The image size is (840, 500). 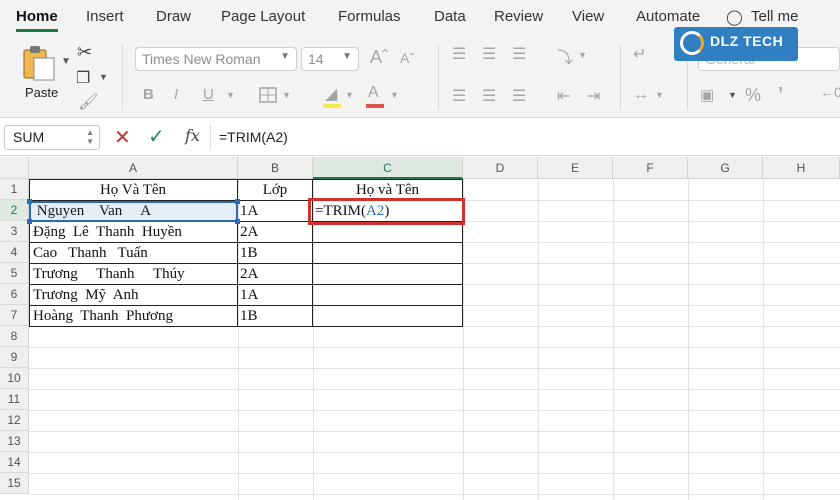 I want to click on cell-b7: 1B, so click(x=275, y=316).